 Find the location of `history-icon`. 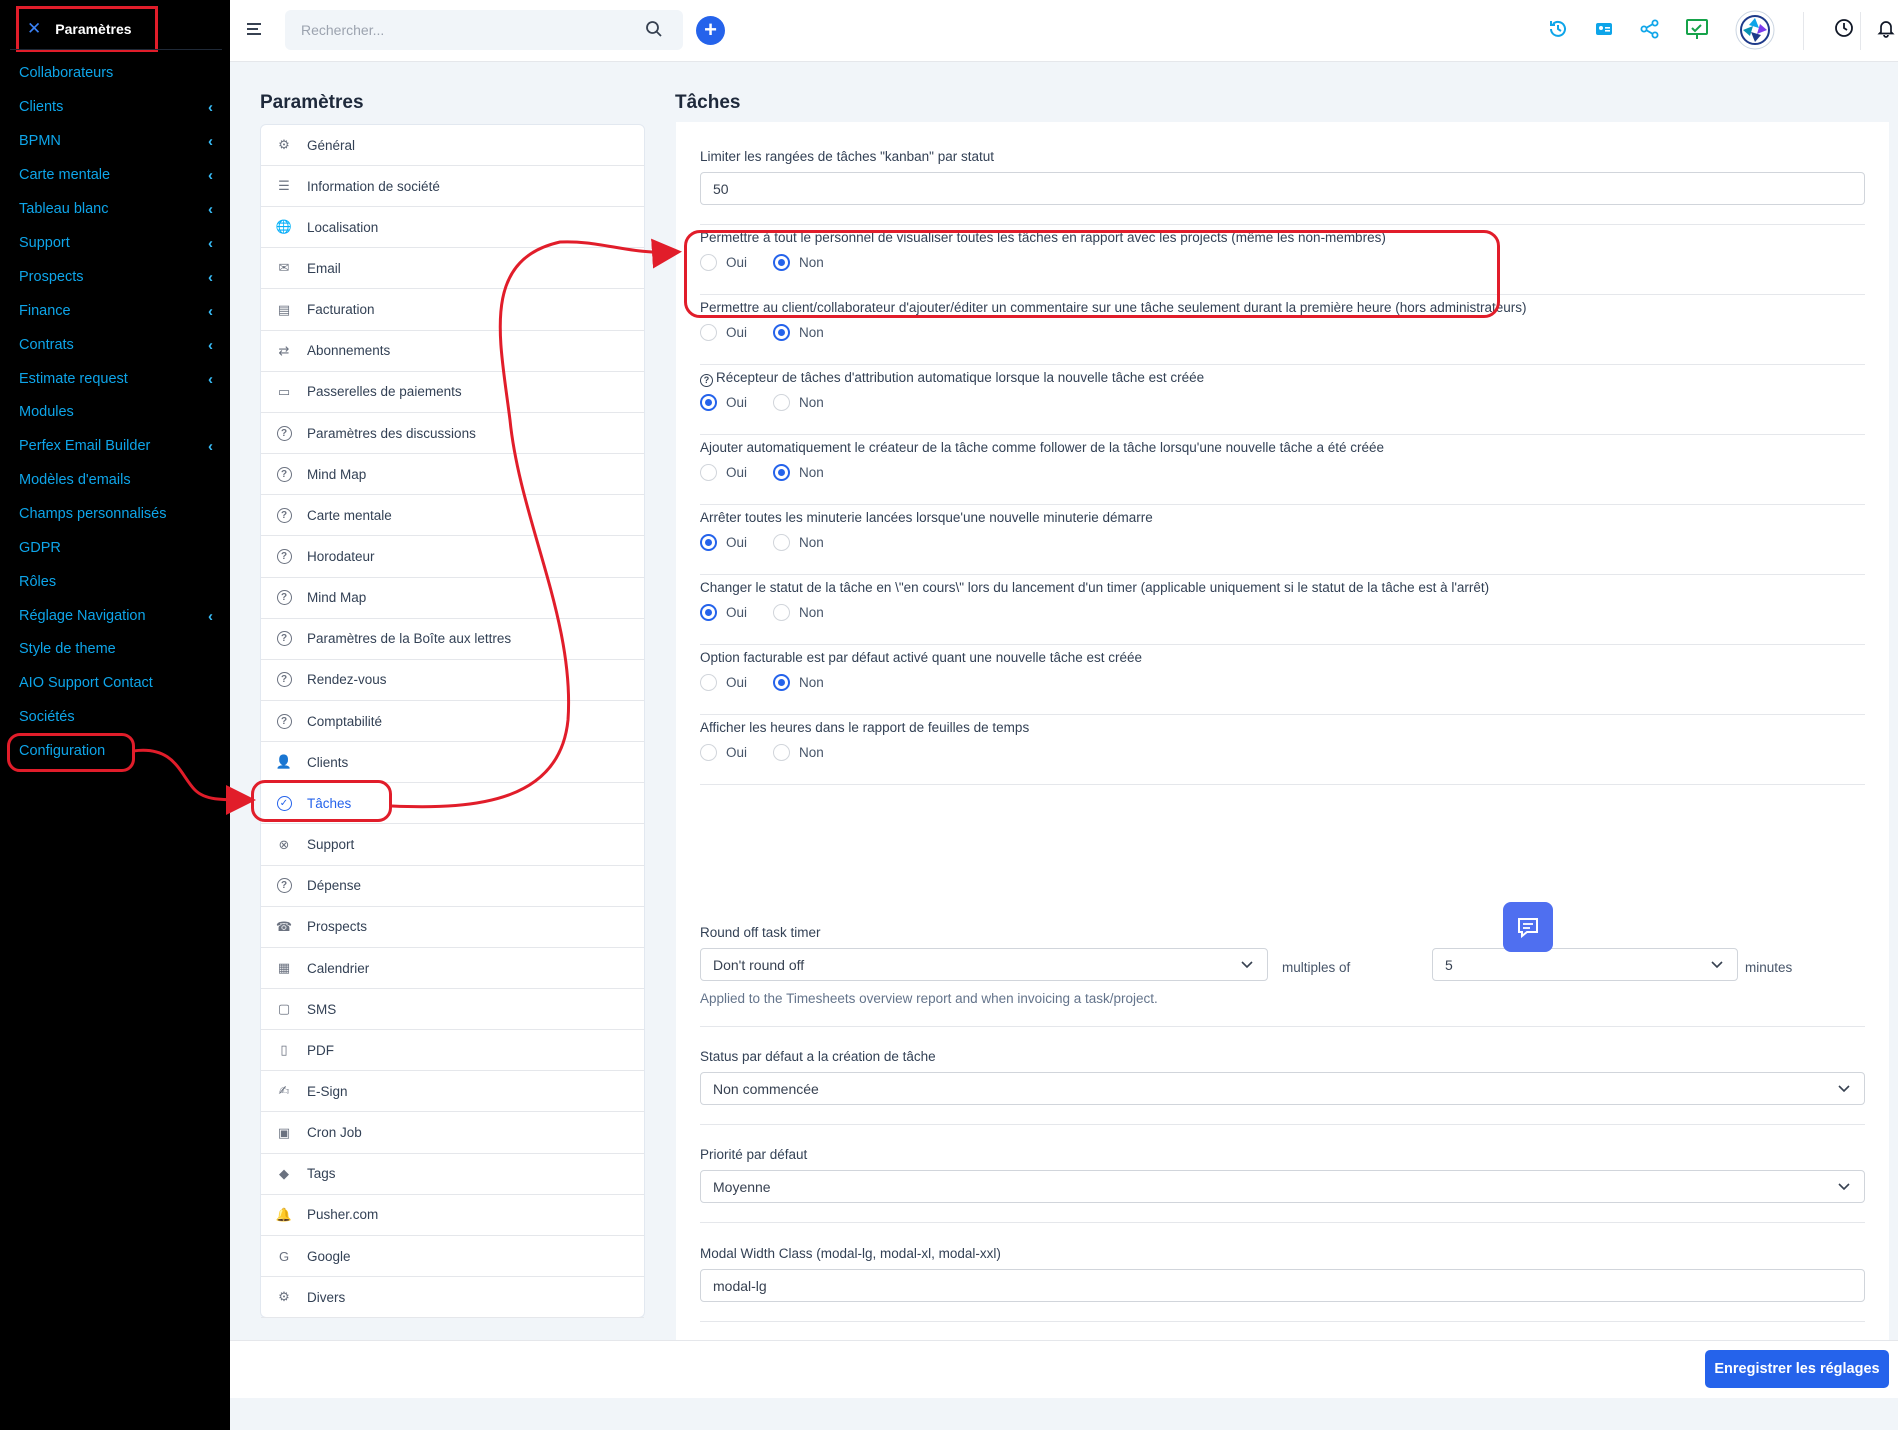

history-icon is located at coordinates (1558, 29).